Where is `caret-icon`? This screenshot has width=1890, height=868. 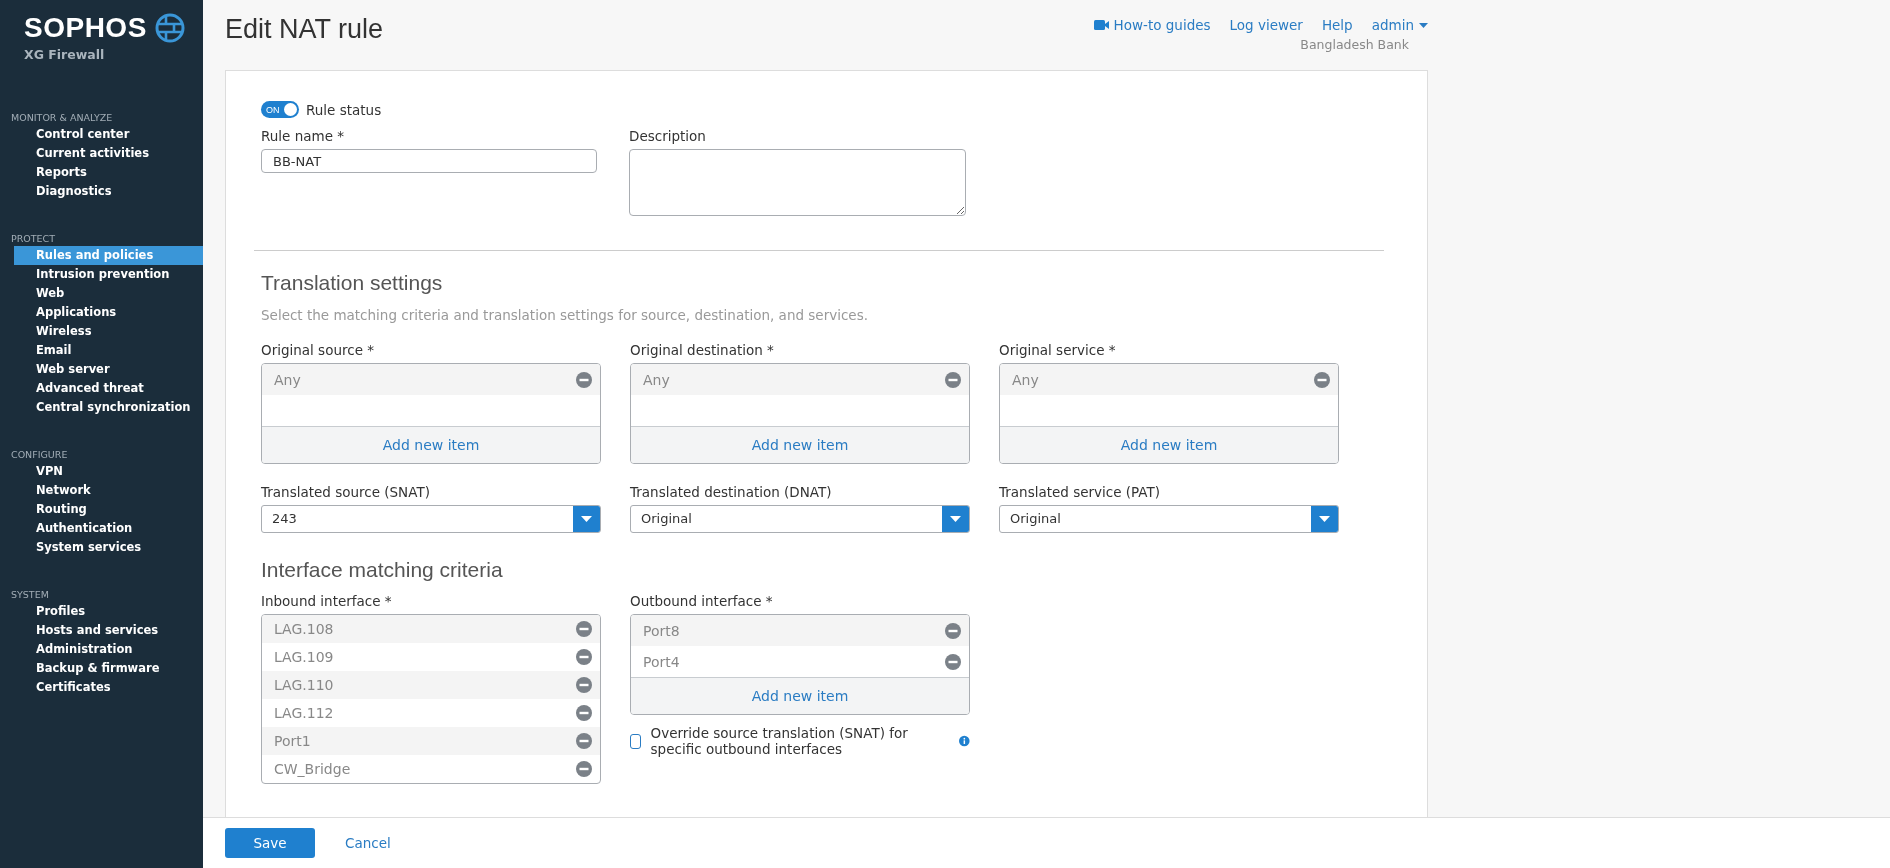 caret-icon is located at coordinates (1423, 25).